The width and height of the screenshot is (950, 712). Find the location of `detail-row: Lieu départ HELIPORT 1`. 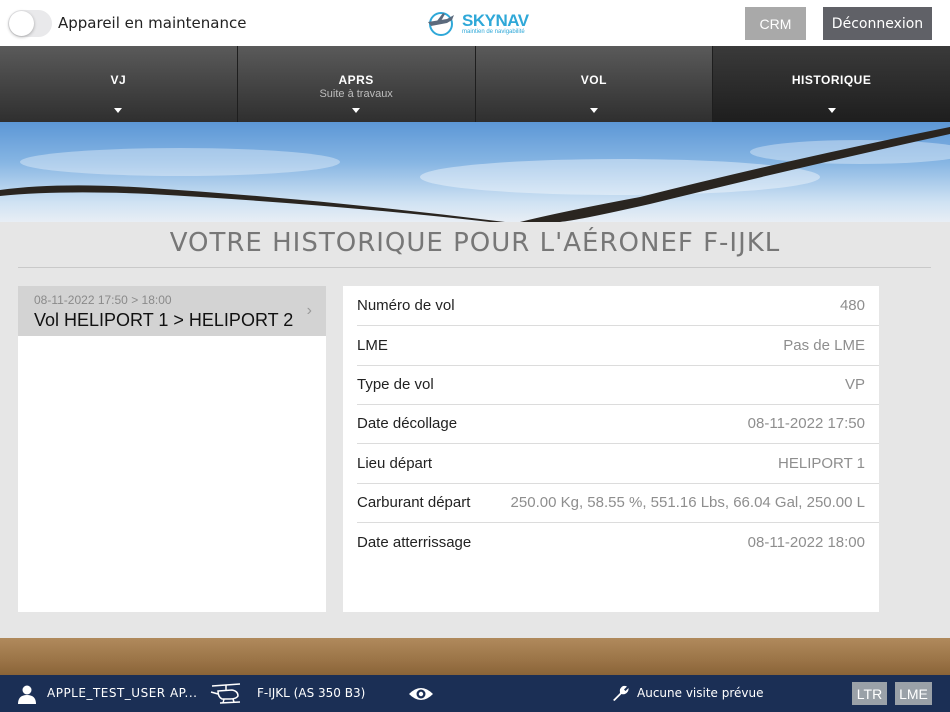

detail-row: Lieu départ HELIPORT 1 is located at coordinates (611, 464).